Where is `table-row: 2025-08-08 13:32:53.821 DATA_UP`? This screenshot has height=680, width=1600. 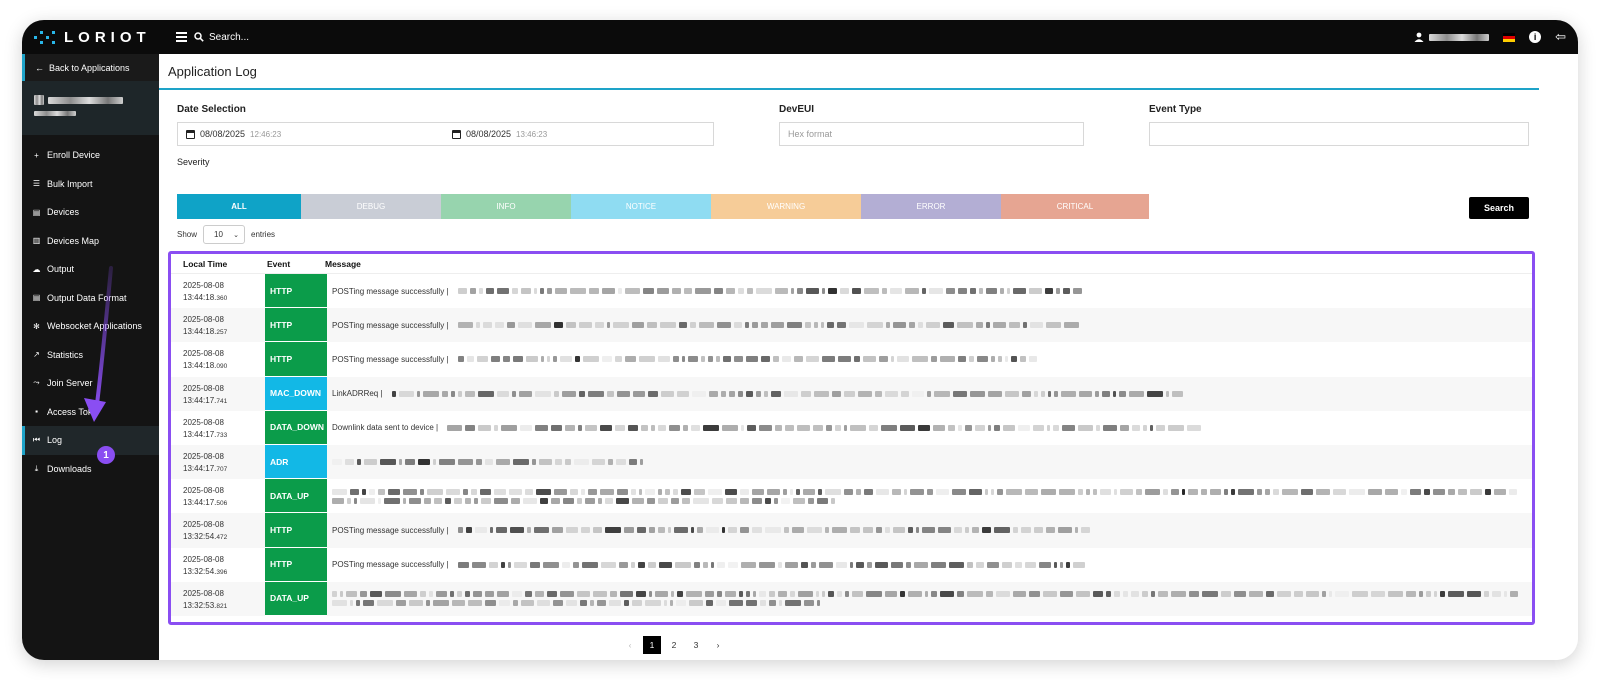
table-row: 2025-08-08 13:32:53.821 DATA_UP is located at coordinates (851, 598).